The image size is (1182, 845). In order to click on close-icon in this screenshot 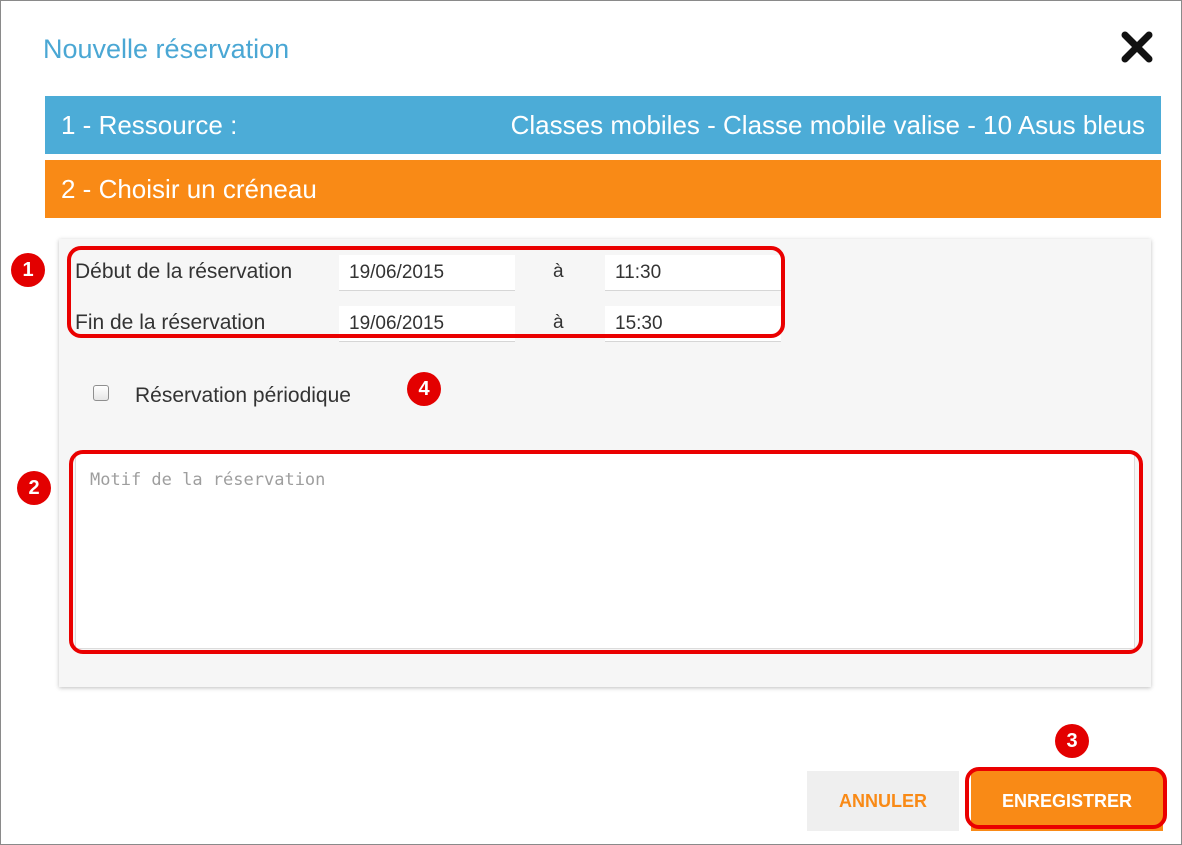, I will do `click(1137, 47)`.